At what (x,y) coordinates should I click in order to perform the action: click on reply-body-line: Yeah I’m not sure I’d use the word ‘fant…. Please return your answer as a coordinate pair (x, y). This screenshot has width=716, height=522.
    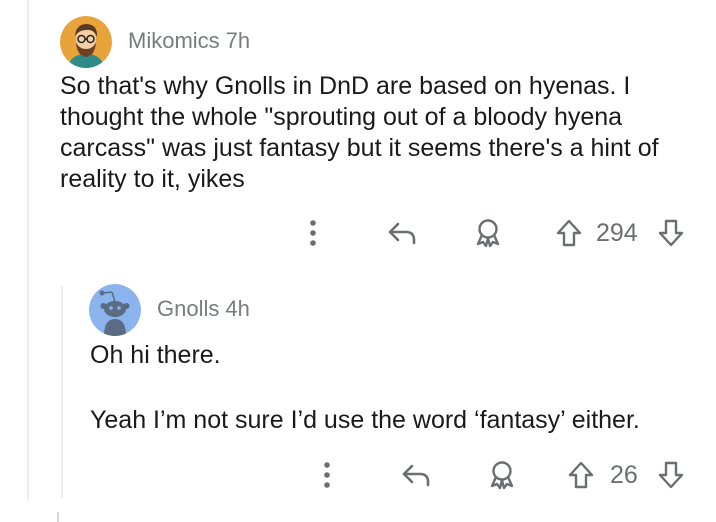
    Looking at the image, I should click on (365, 420).